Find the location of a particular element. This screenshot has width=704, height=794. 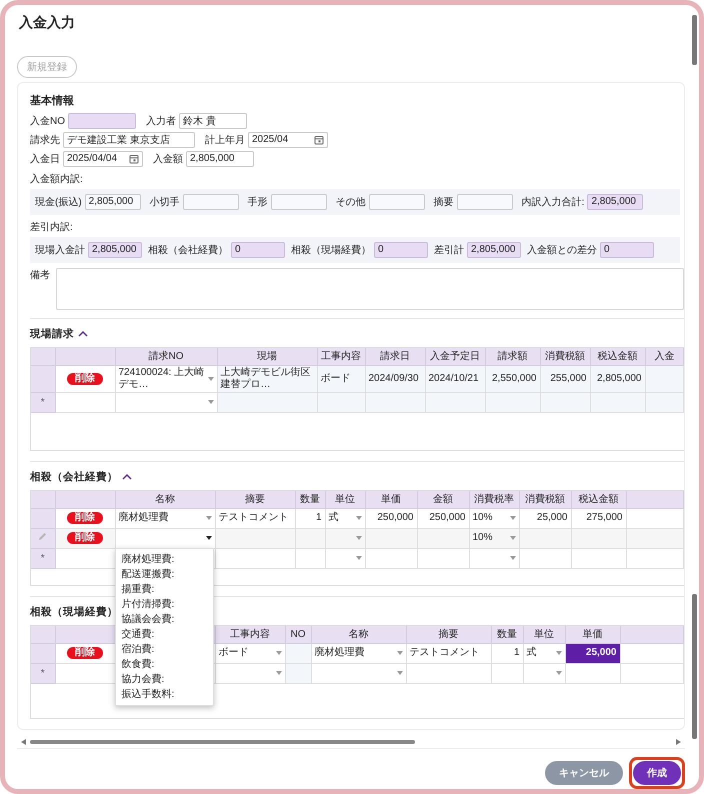

table-cell: 1 is located at coordinates (310, 518).